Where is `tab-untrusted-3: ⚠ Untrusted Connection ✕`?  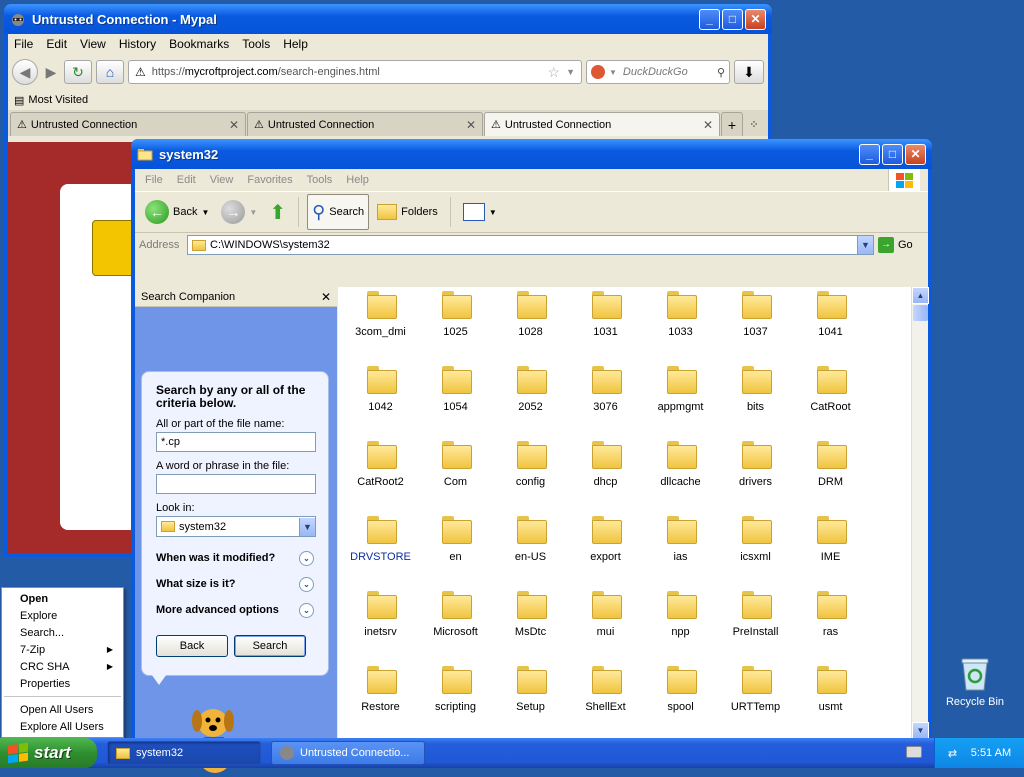
tab-untrusted-3: ⚠ Untrusted Connection ✕ is located at coordinates (602, 124).